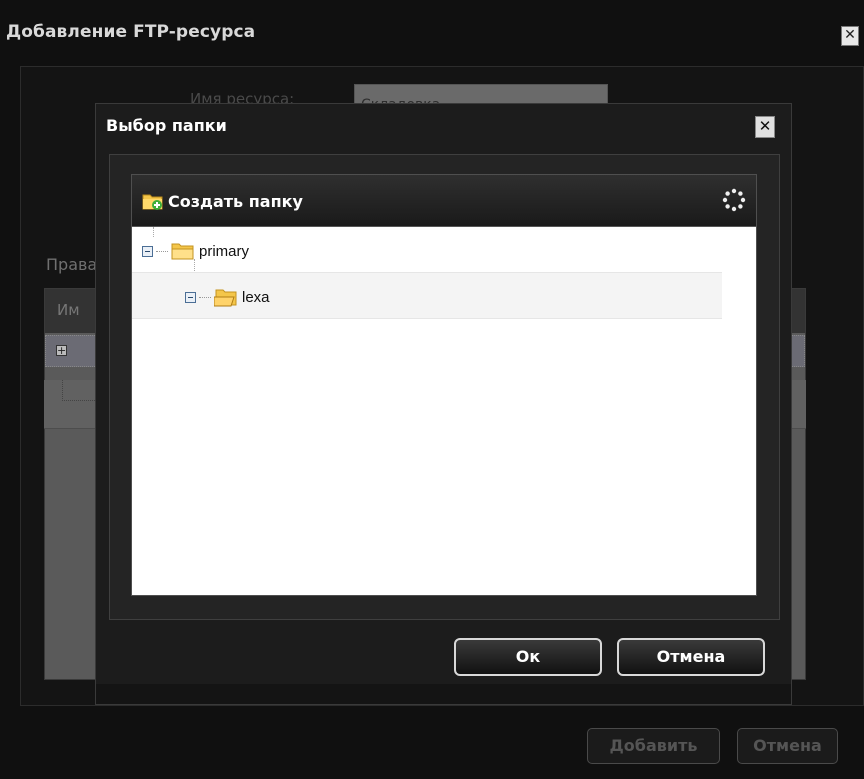 This screenshot has width=864, height=779. Describe the element at coordinates (153, 201) in the screenshot. I see `folder-plus-icon` at that location.